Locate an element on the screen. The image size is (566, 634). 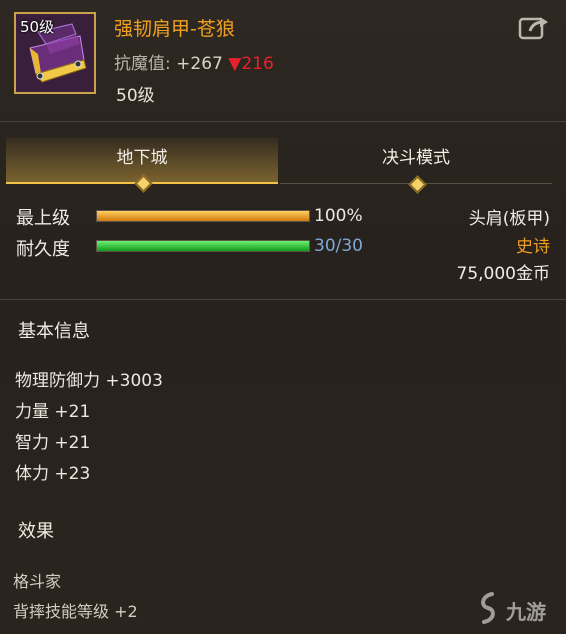
durability-label: 耐久度 is located at coordinates (43, 249).